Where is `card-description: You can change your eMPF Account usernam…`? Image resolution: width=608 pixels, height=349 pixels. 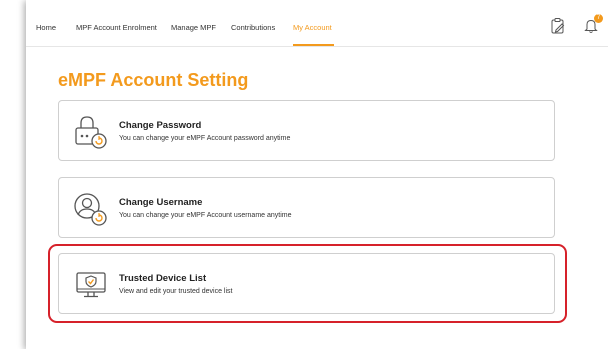 card-description: You can change your eMPF Account usernam… is located at coordinates (205, 215).